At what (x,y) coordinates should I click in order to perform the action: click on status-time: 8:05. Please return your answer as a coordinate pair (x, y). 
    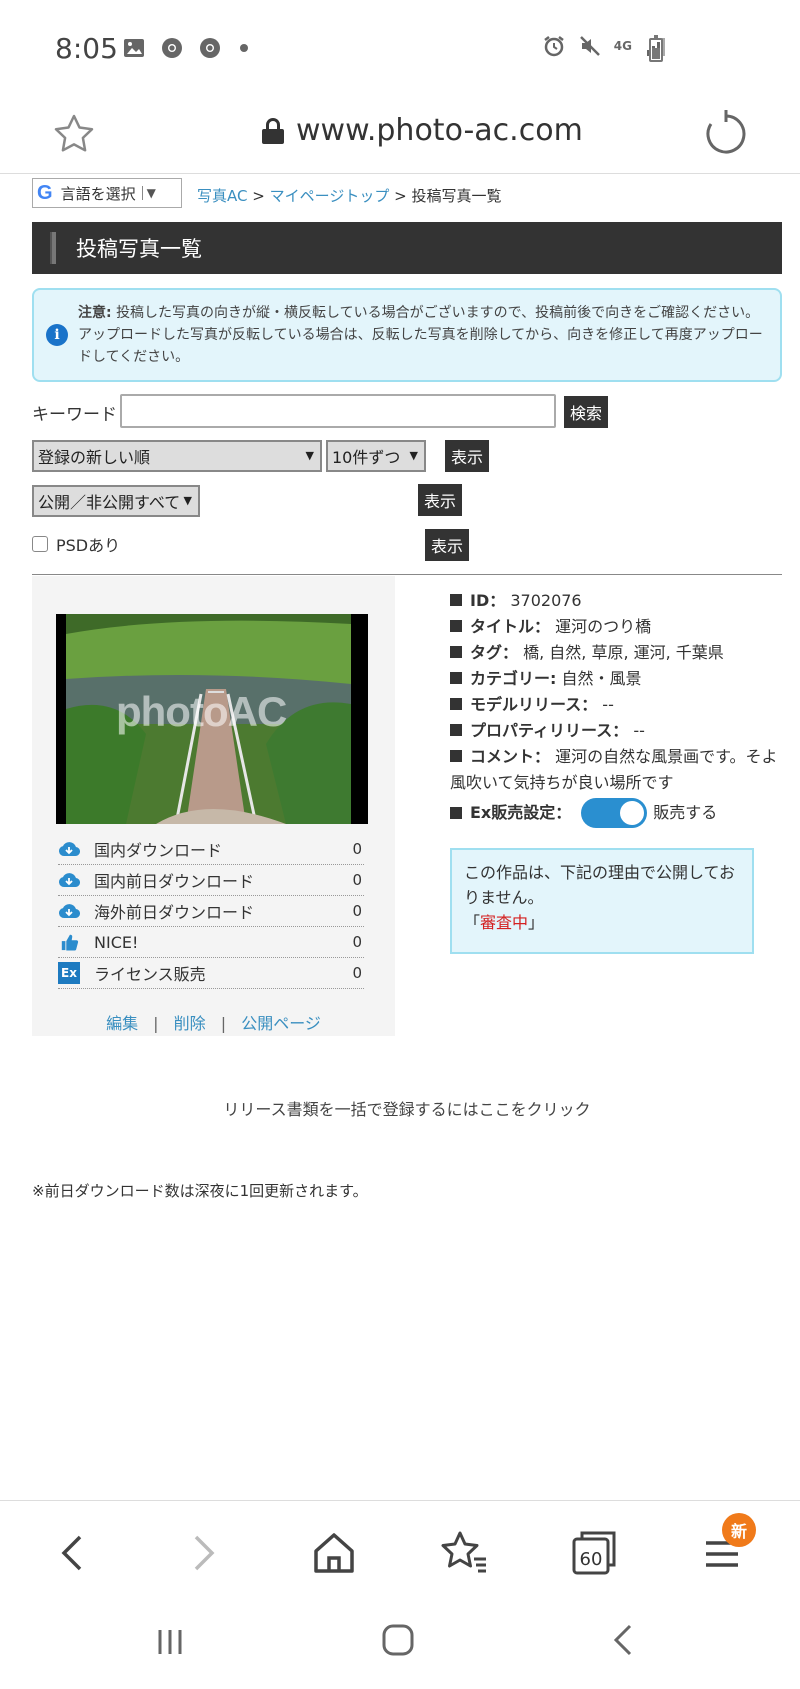
    Looking at the image, I should click on (86, 48).